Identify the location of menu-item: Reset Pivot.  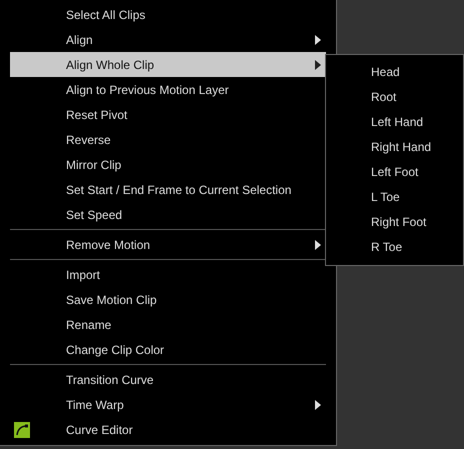
(168, 114).